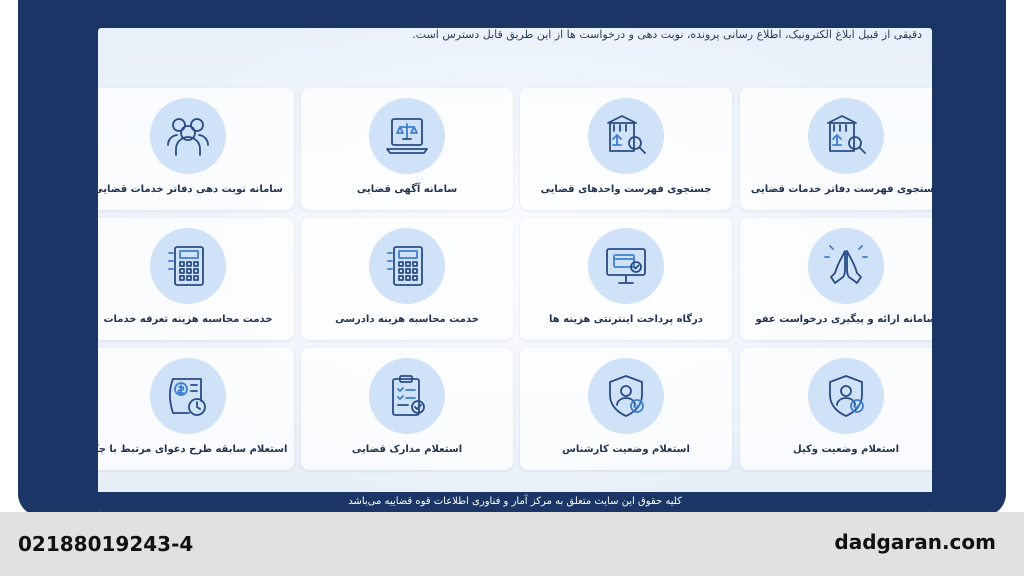 Image resolution: width=1024 pixels, height=576 pixels. What do you see at coordinates (407, 449) in the screenshot?
I see `service-label: استعلام مدارک قضایی` at bounding box center [407, 449].